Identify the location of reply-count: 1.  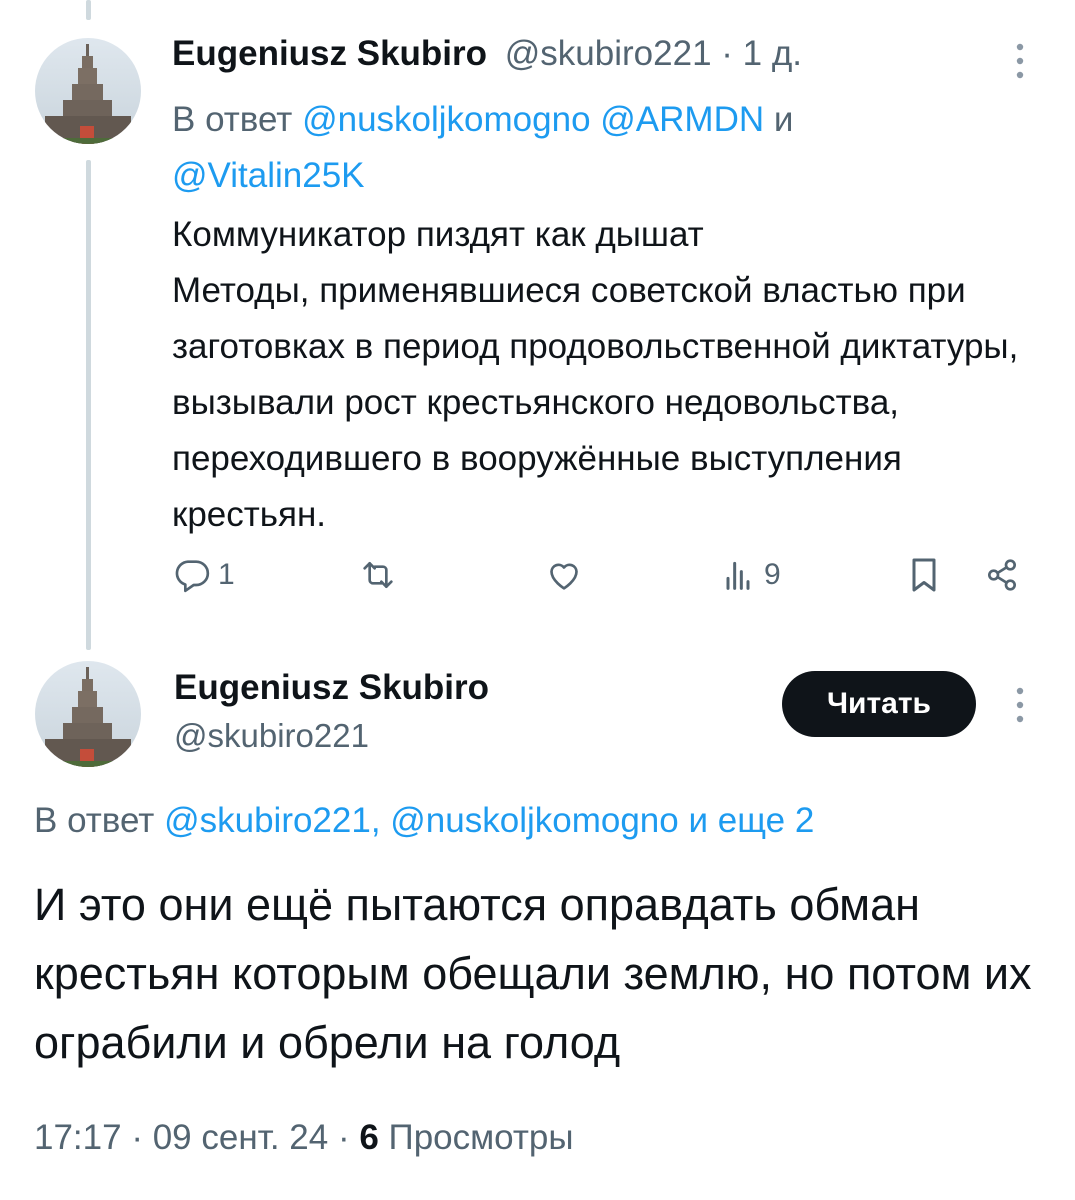
(226, 574).